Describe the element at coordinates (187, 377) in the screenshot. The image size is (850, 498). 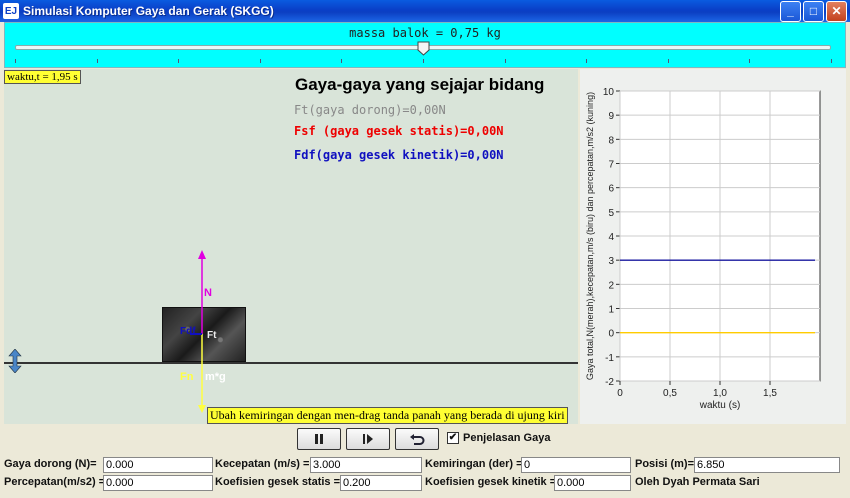
I see `fn-label: Fn` at that location.